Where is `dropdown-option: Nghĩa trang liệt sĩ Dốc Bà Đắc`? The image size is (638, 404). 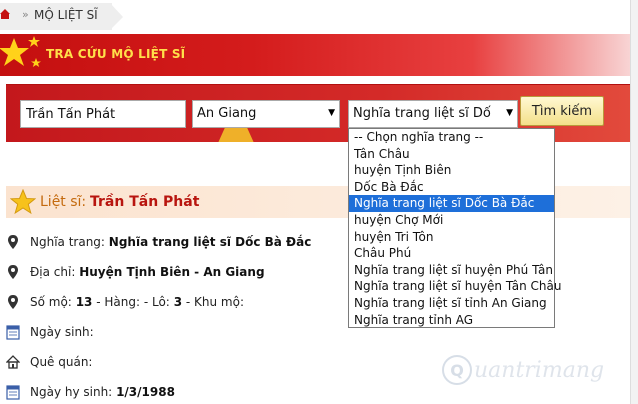 dropdown-option: Nghĩa trang liệt sĩ Dốc Bà Đắc is located at coordinates (451, 203).